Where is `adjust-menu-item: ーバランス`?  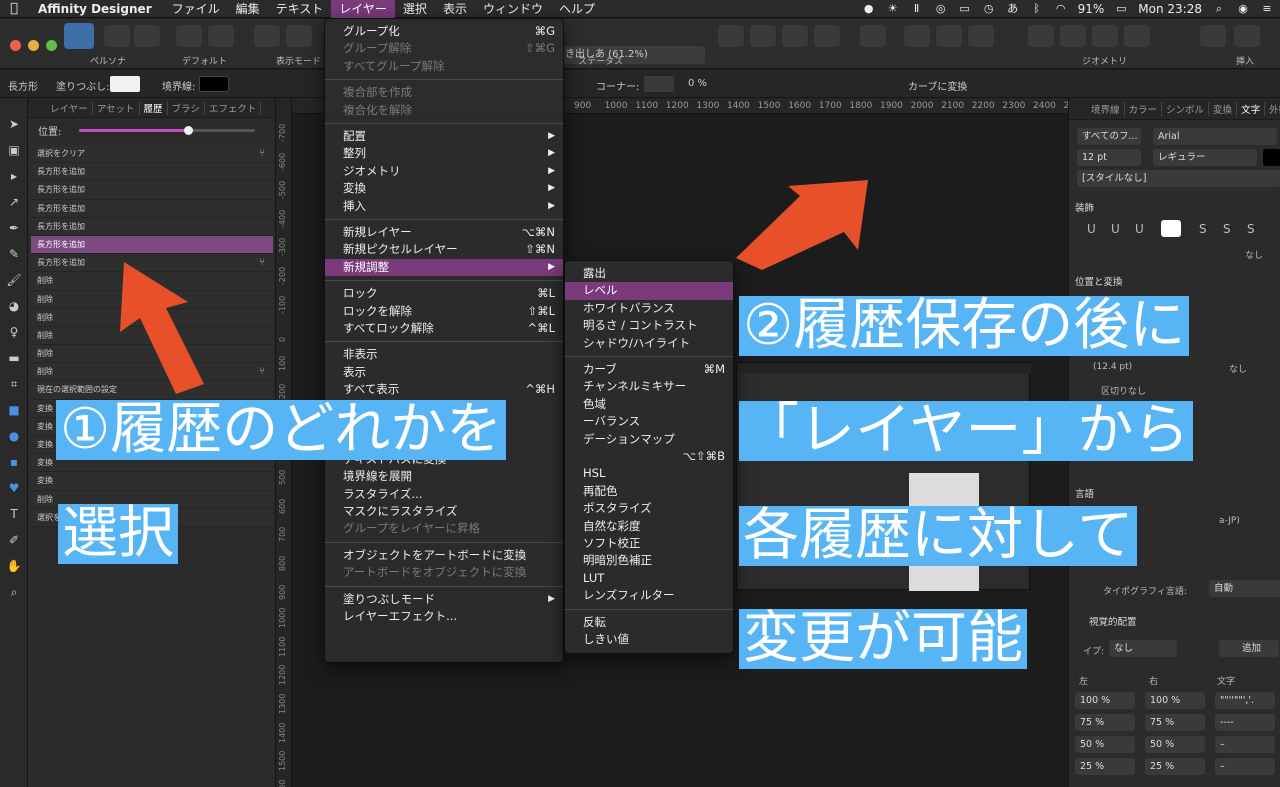 adjust-menu-item: ーバランス is located at coordinates (649, 421).